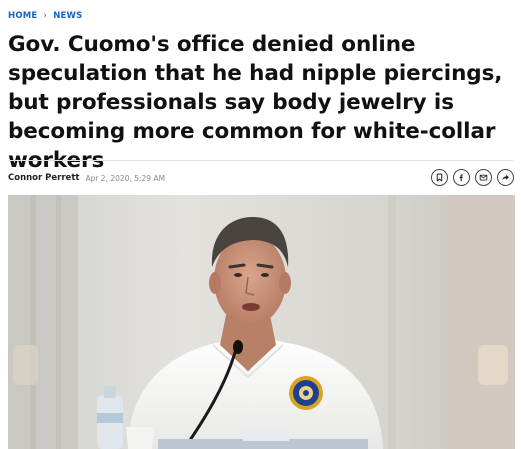 The width and height of the screenshot is (521, 449). I want to click on breadcrumb-news-link: NEWS, so click(67, 16).